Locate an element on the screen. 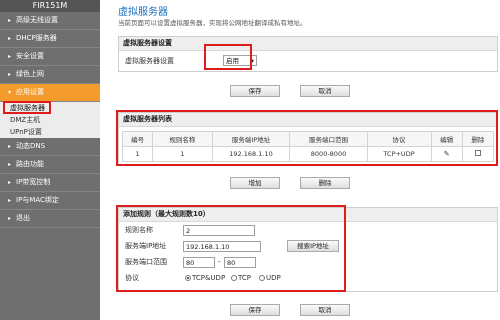 Image resolution: width=500 pixels, height=320 pixels. nav-item-routing: ▸ 路由功能 is located at coordinates (50, 165).